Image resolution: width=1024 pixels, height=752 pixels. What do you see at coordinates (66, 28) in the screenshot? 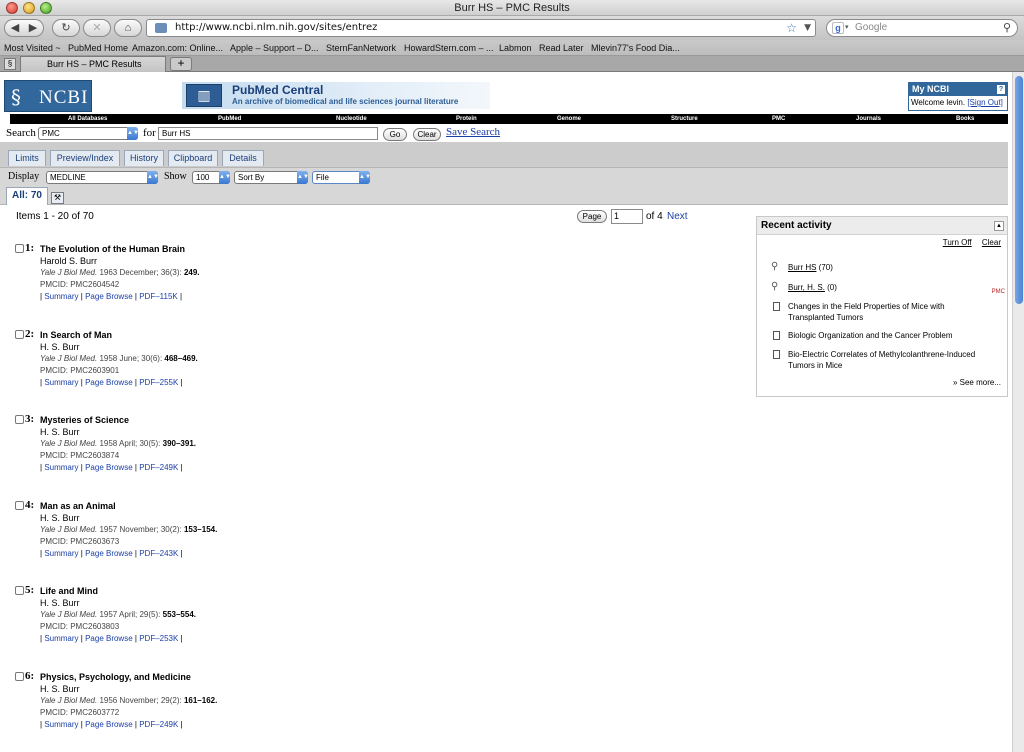
I see `reload-button: ↻` at bounding box center [66, 28].